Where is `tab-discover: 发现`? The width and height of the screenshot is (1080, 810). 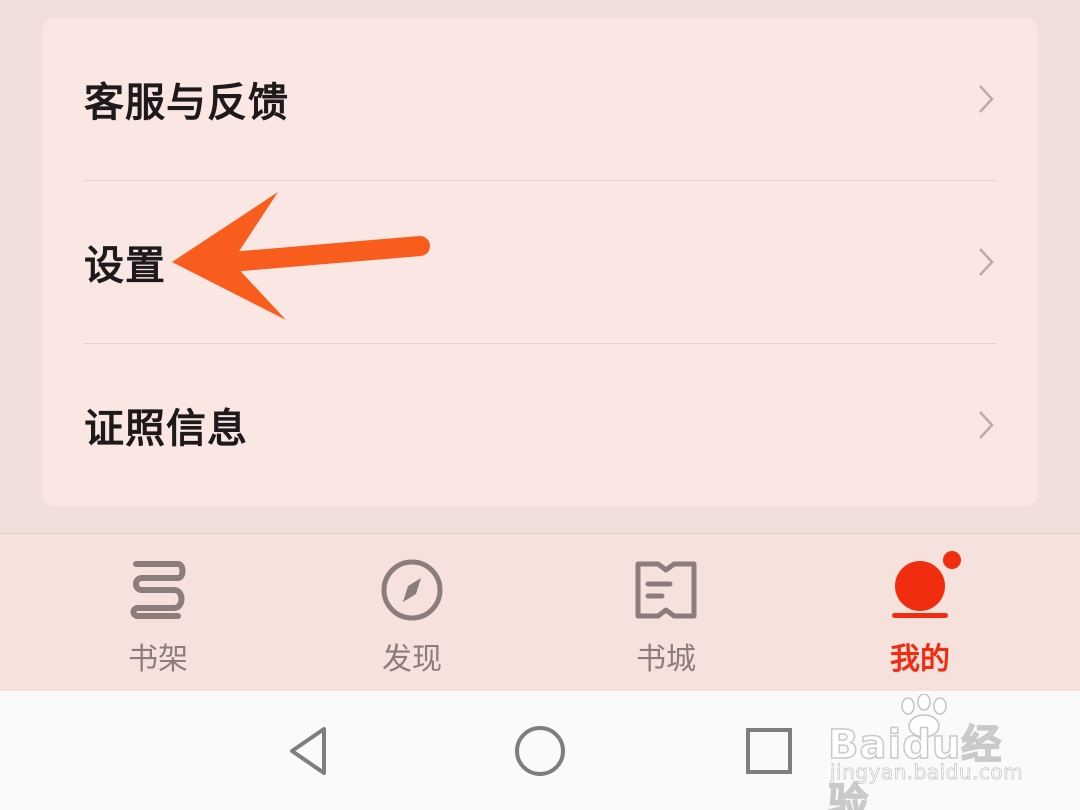 tab-discover: 发现 is located at coordinates (412, 613).